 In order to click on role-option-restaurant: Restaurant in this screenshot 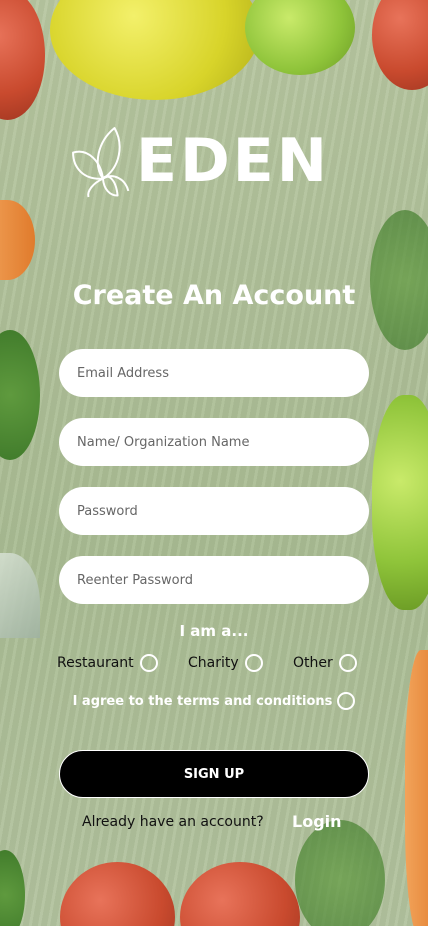, I will do `click(107, 663)`.